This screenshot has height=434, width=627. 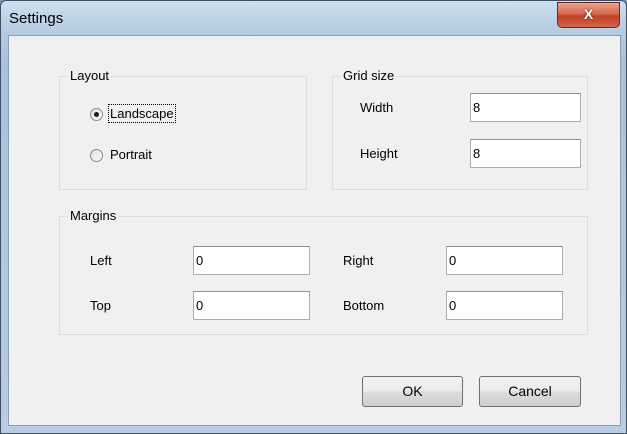 What do you see at coordinates (142, 113) in the screenshot?
I see `radio-landscape-label: Landscape` at bounding box center [142, 113].